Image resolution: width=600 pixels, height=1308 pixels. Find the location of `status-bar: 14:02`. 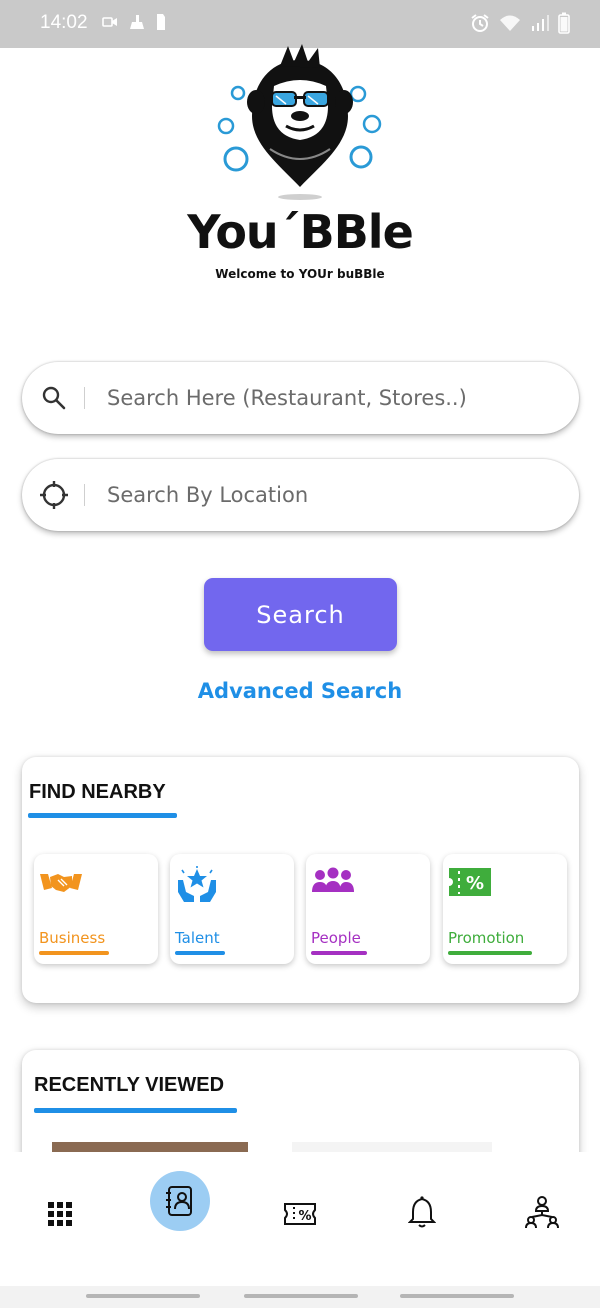

status-bar: 14:02 is located at coordinates (300, 24).